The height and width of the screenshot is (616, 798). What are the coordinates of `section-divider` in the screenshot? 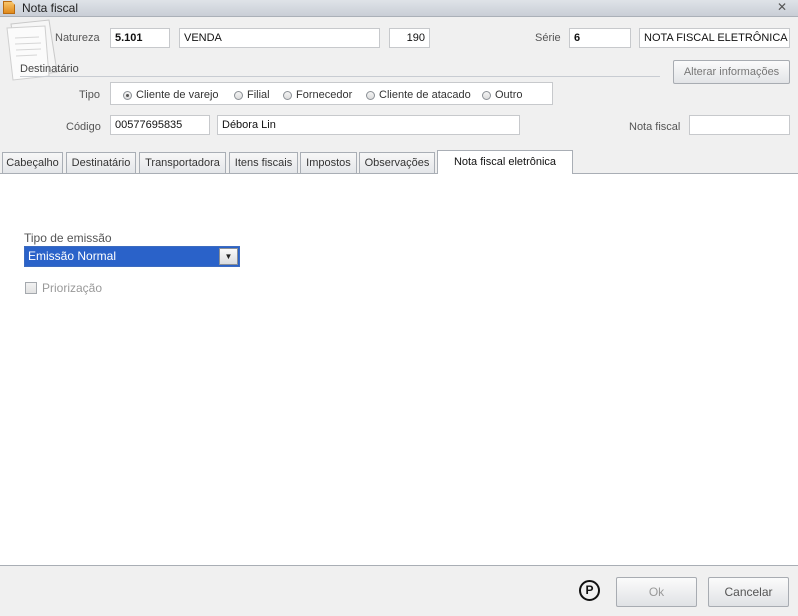 It's located at (340, 76).